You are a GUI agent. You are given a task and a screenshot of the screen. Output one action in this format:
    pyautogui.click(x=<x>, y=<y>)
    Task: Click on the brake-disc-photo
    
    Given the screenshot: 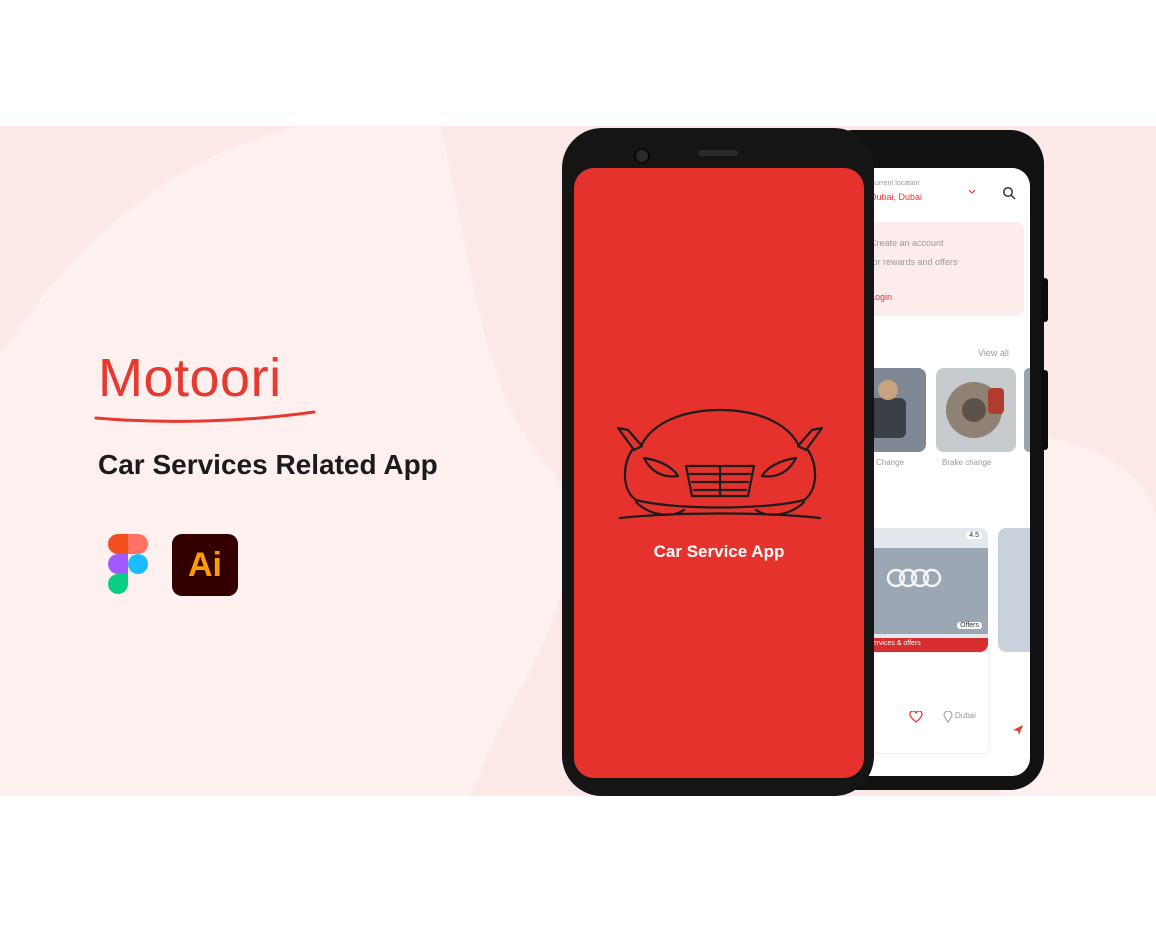 What is the action you would take?
    pyautogui.click(x=976, y=410)
    